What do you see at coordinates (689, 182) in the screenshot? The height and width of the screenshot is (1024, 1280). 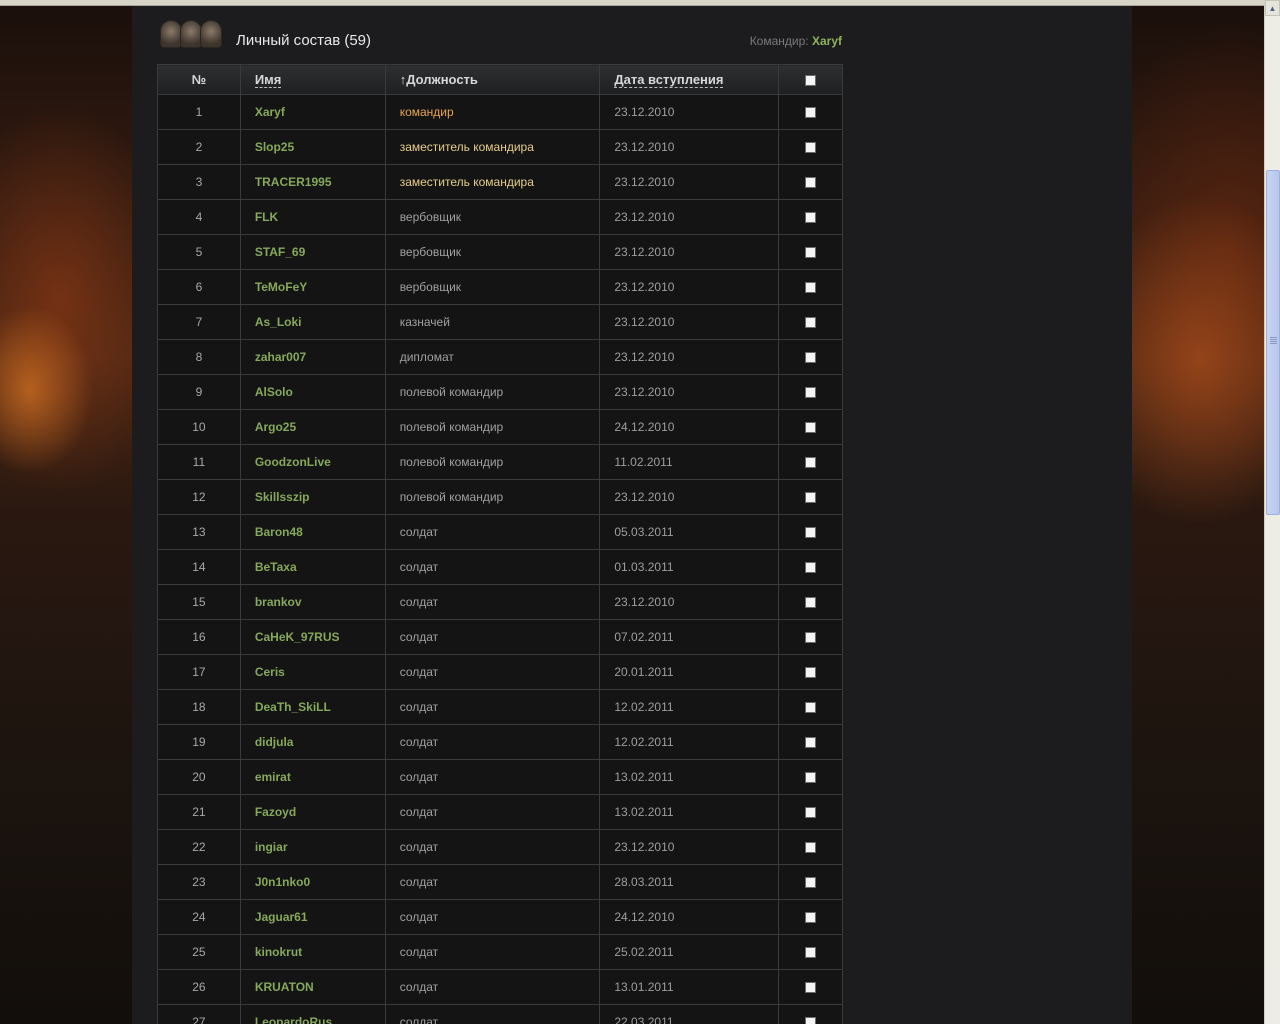 I see `join-date: 23.12.2010` at bounding box center [689, 182].